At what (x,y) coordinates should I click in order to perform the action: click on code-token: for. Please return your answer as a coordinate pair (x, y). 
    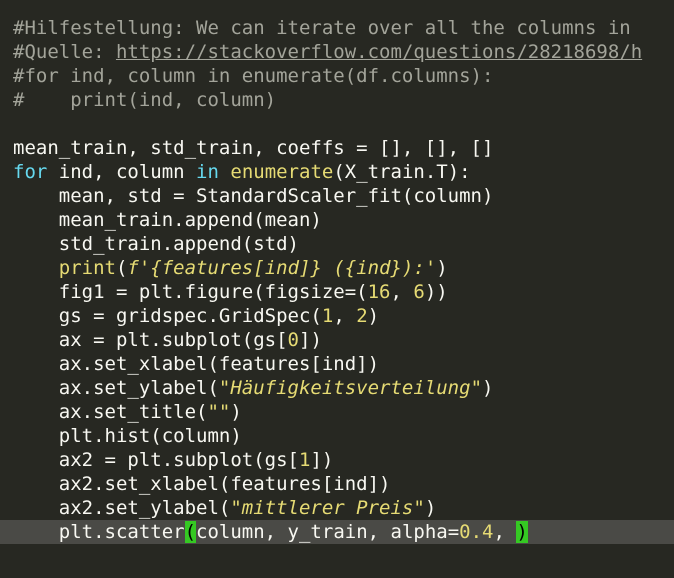
    Looking at the image, I should click on (30, 172).